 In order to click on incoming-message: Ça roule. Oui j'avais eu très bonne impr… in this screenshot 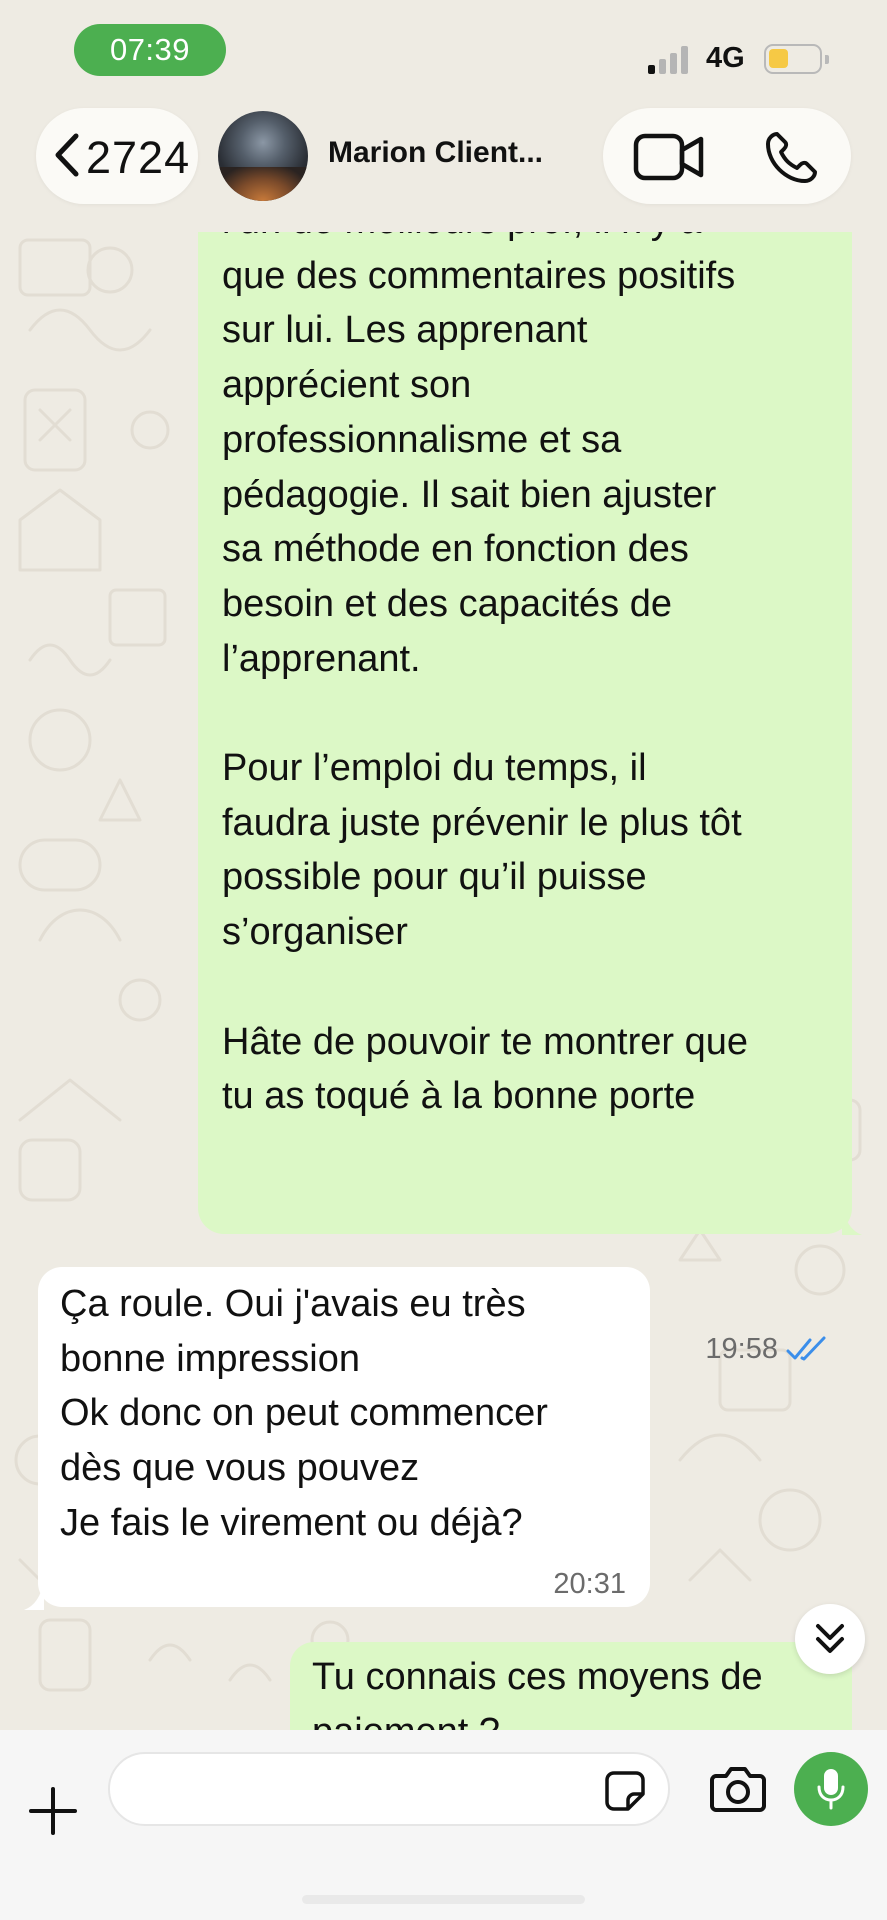, I will do `click(344, 1437)`.